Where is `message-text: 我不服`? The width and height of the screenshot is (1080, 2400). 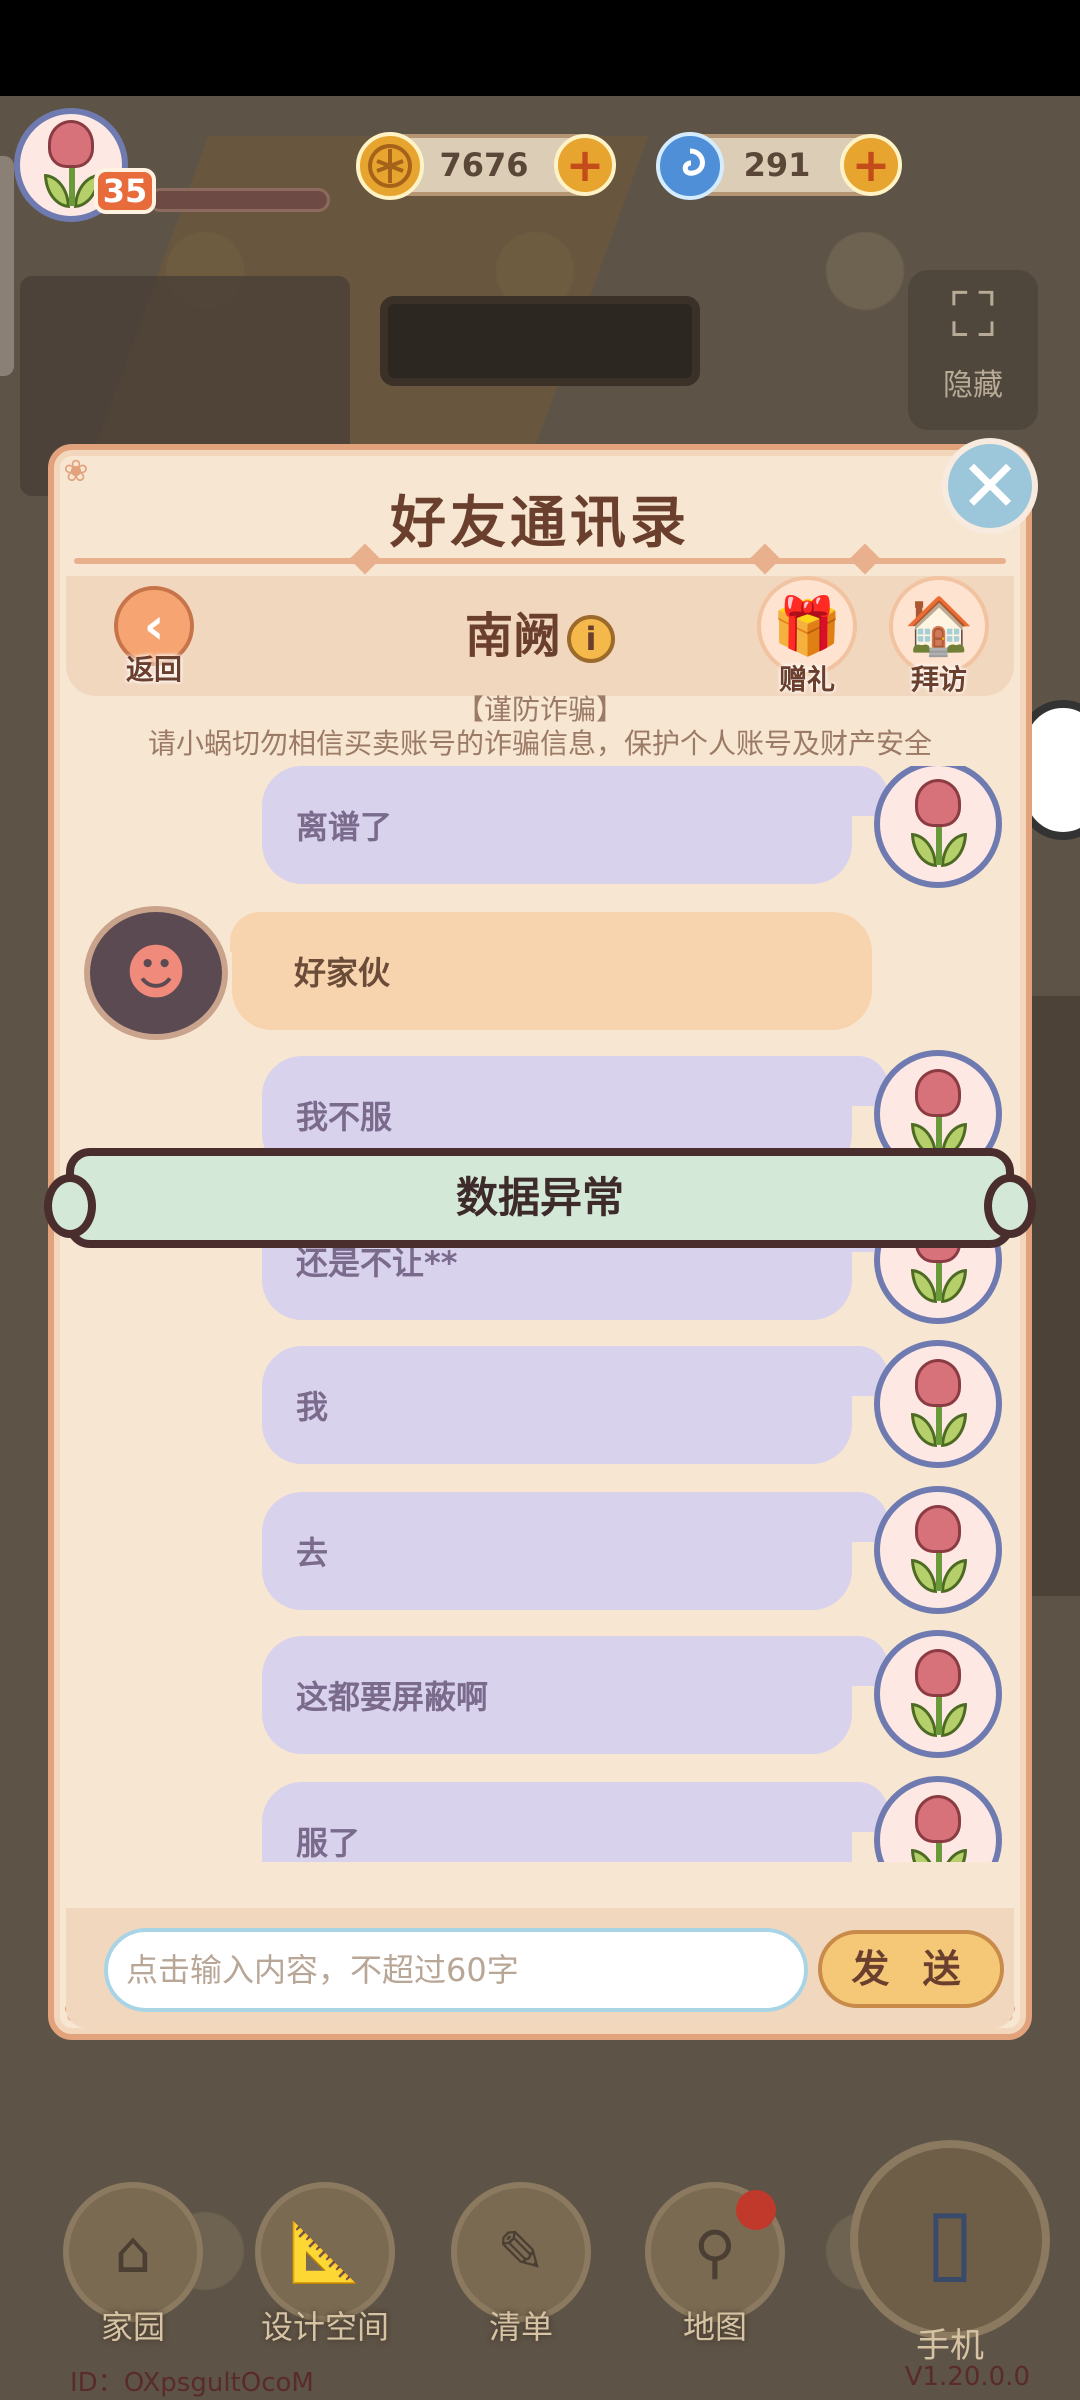 message-text: 我不服 is located at coordinates (344, 1117).